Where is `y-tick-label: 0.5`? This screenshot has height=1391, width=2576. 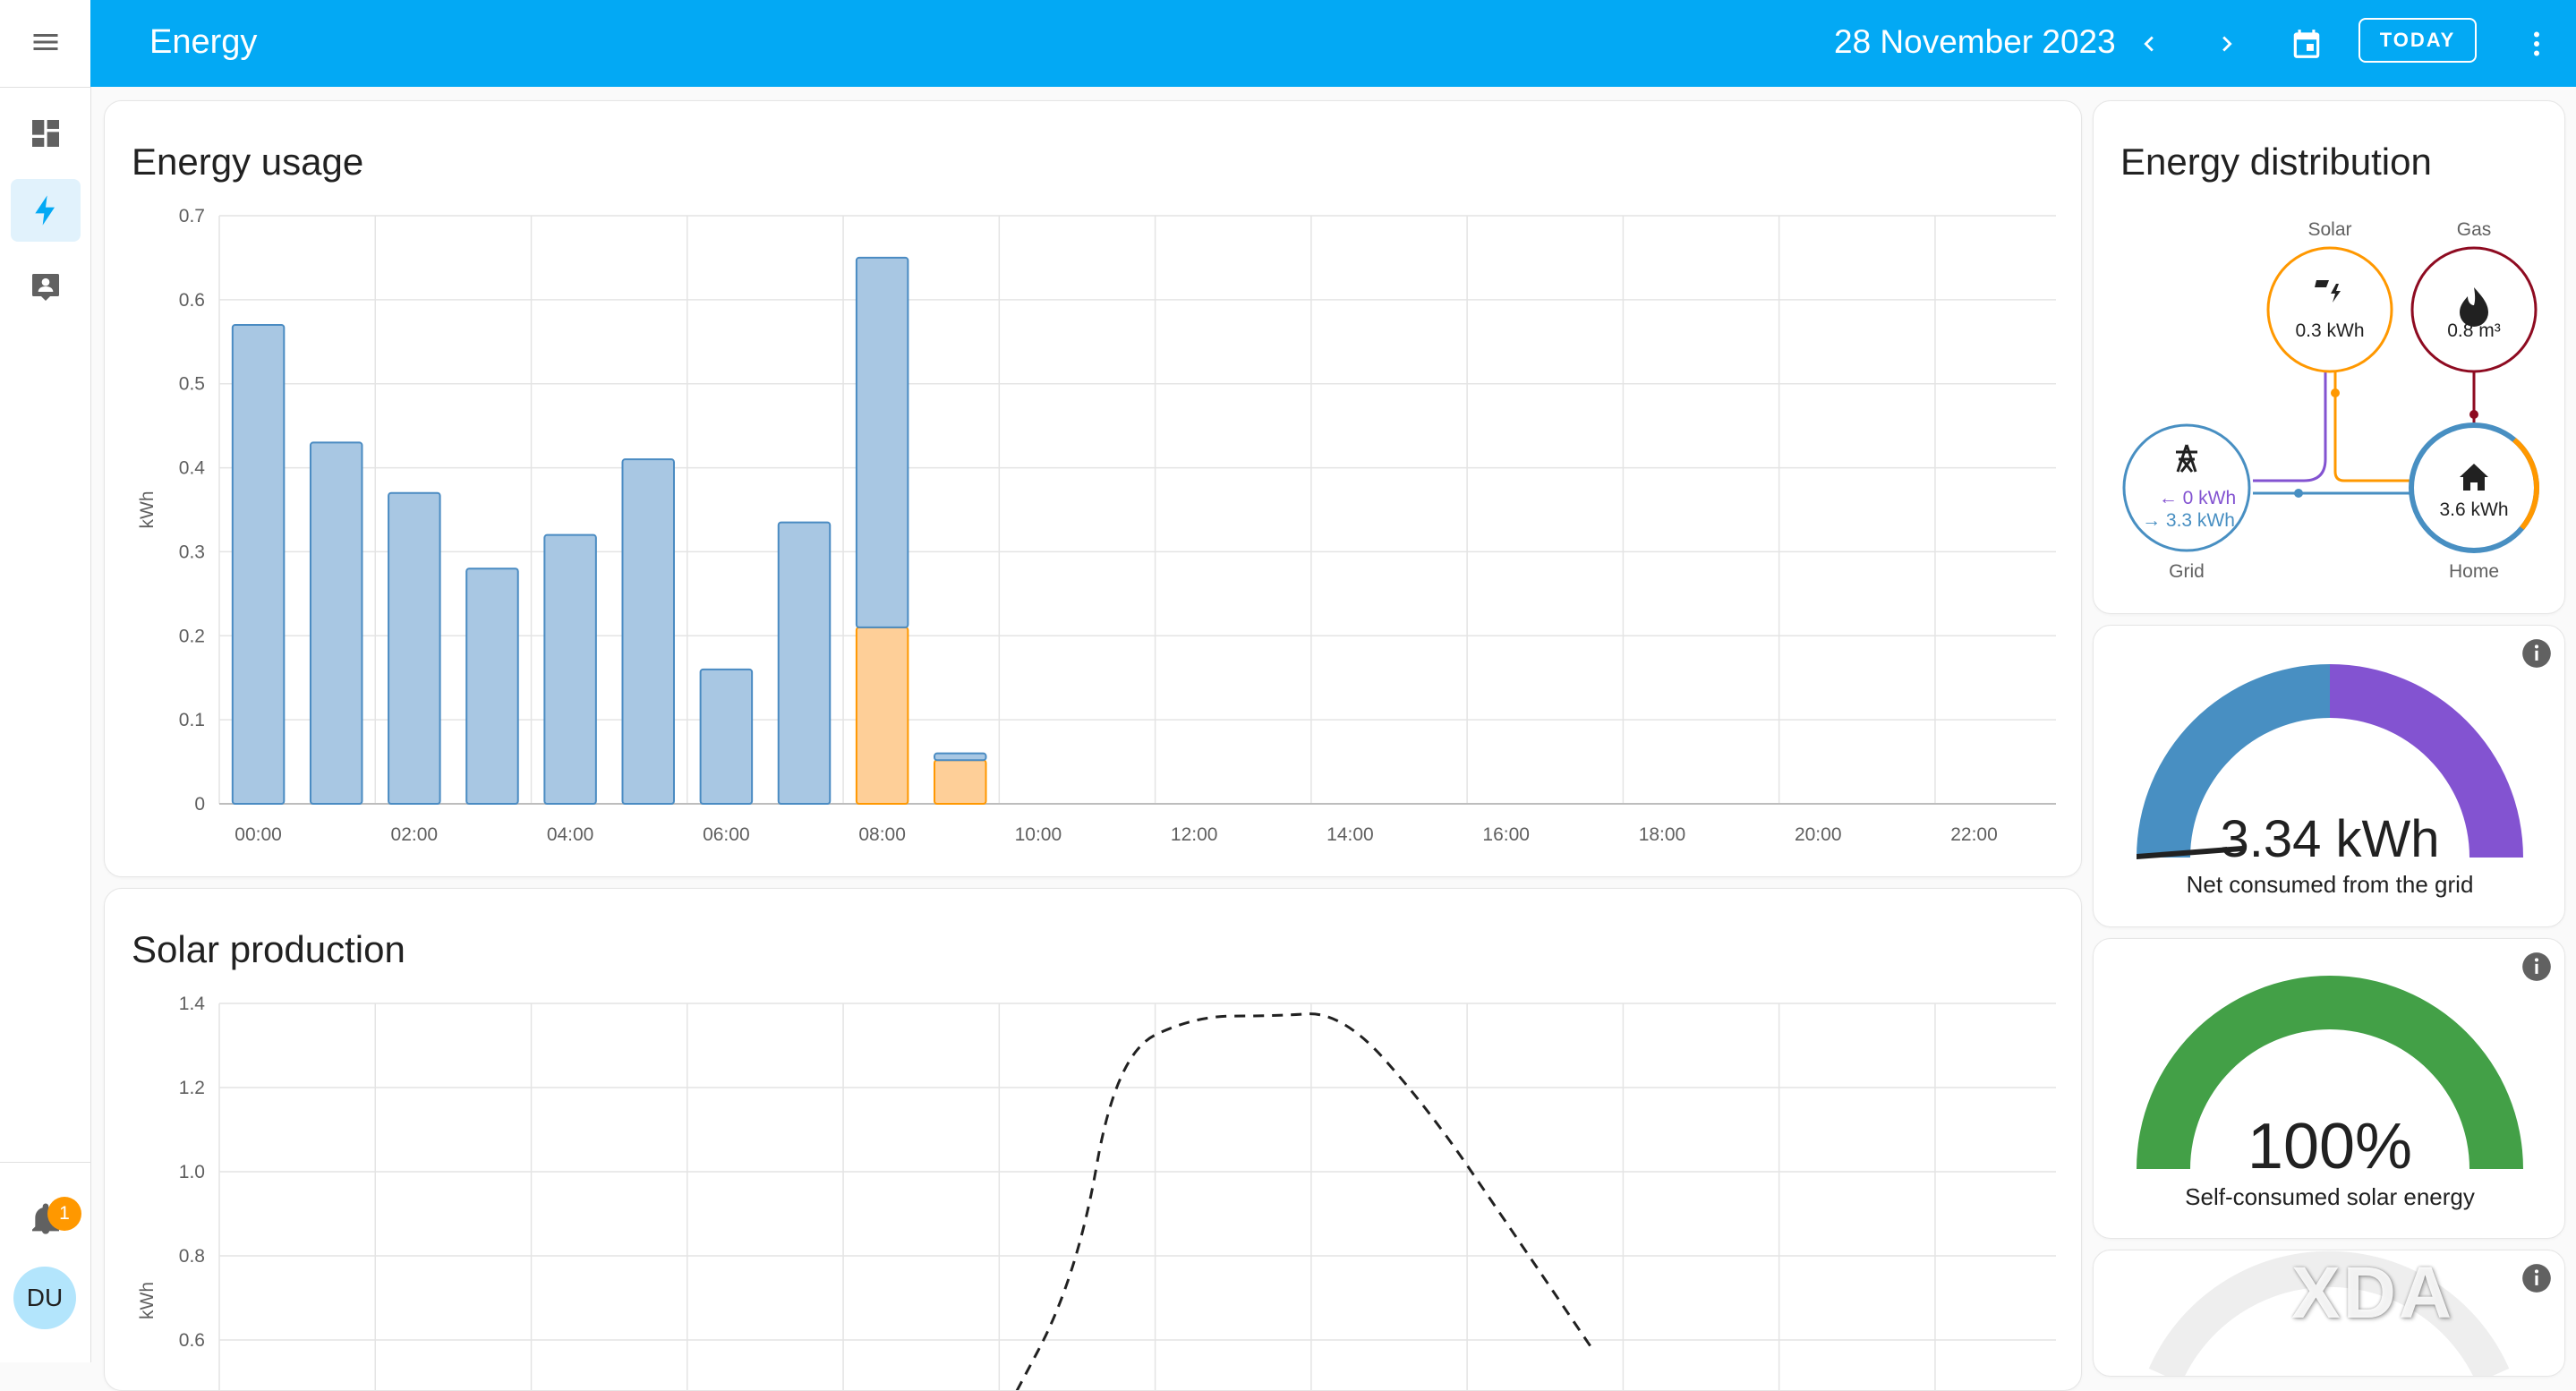
y-tick-label: 0.5 is located at coordinates (192, 385).